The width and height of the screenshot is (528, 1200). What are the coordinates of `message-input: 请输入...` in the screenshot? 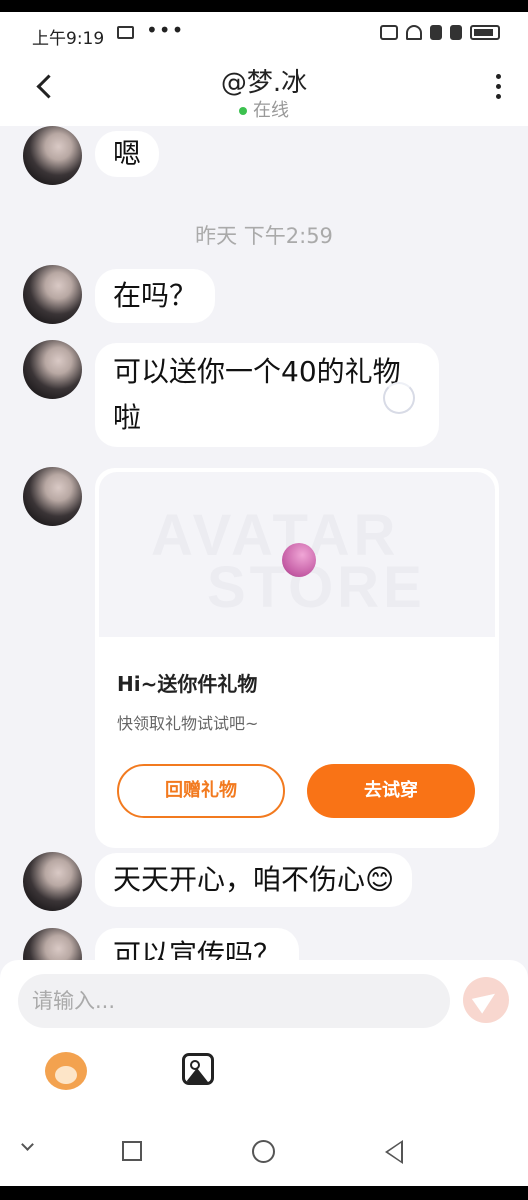 It's located at (234, 1001).